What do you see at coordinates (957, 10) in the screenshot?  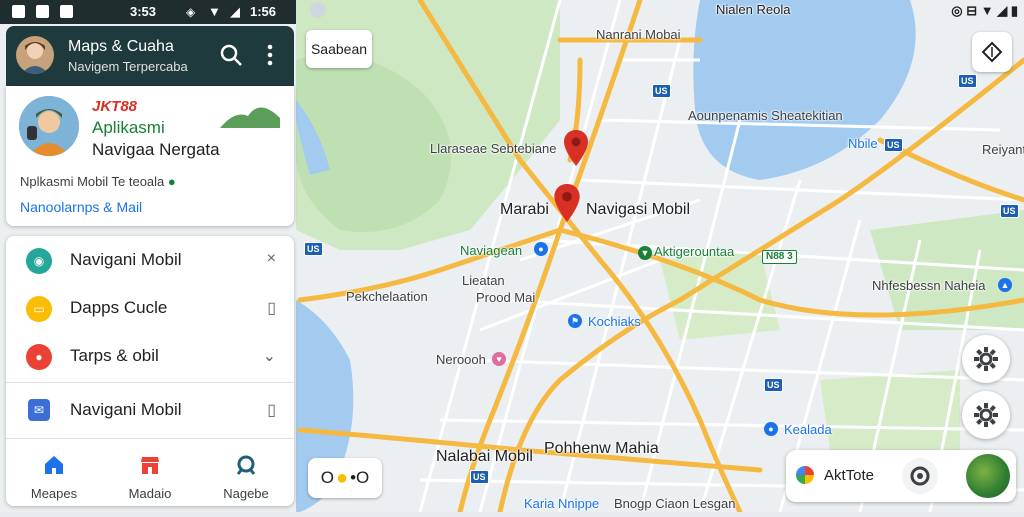 I see `alarm-icon: ◎` at bounding box center [957, 10].